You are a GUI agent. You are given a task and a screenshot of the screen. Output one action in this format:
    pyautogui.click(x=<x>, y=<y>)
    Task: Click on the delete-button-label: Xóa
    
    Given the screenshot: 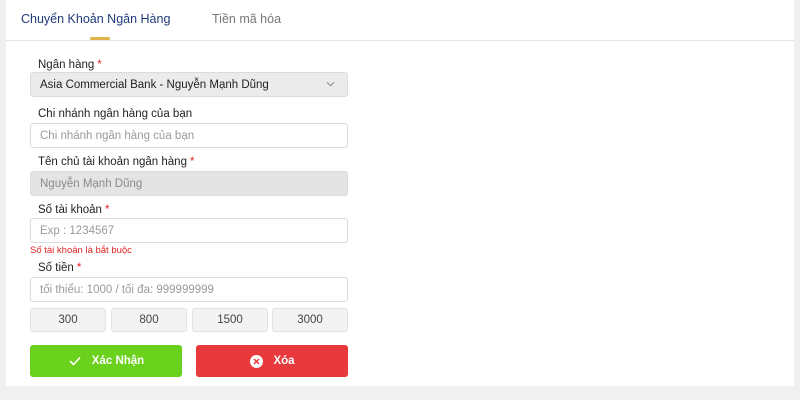 What is the action you would take?
    pyautogui.click(x=284, y=361)
    